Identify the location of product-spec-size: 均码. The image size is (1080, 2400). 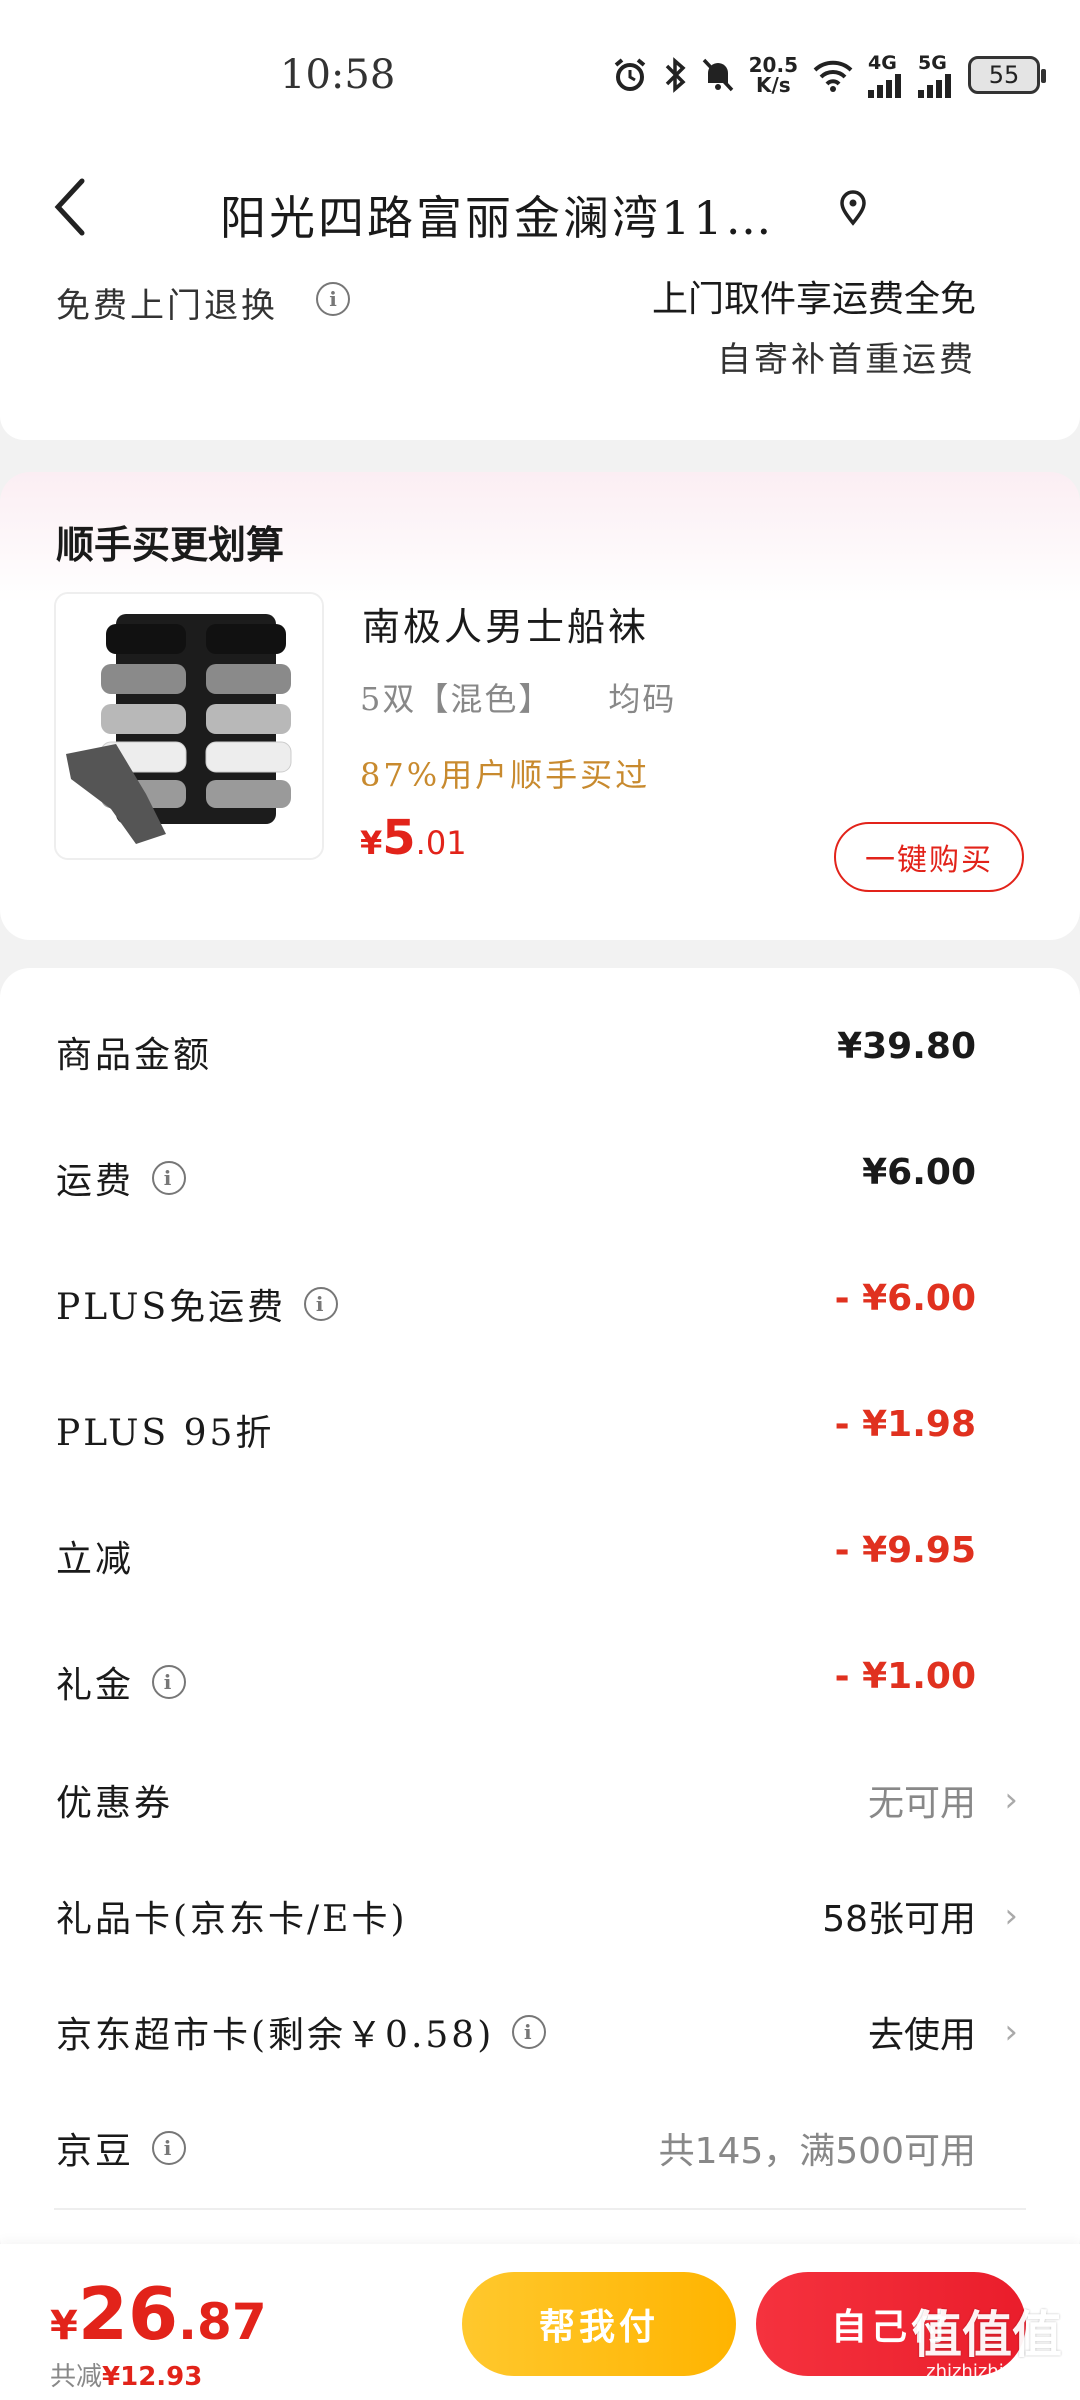
(642, 699).